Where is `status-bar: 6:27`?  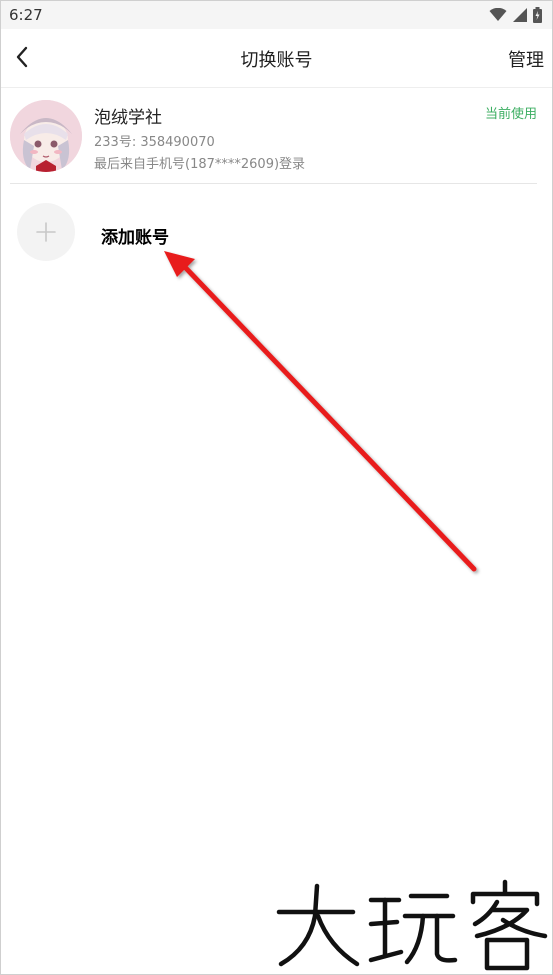 status-bar: 6:27 is located at coordinates (276, 15).